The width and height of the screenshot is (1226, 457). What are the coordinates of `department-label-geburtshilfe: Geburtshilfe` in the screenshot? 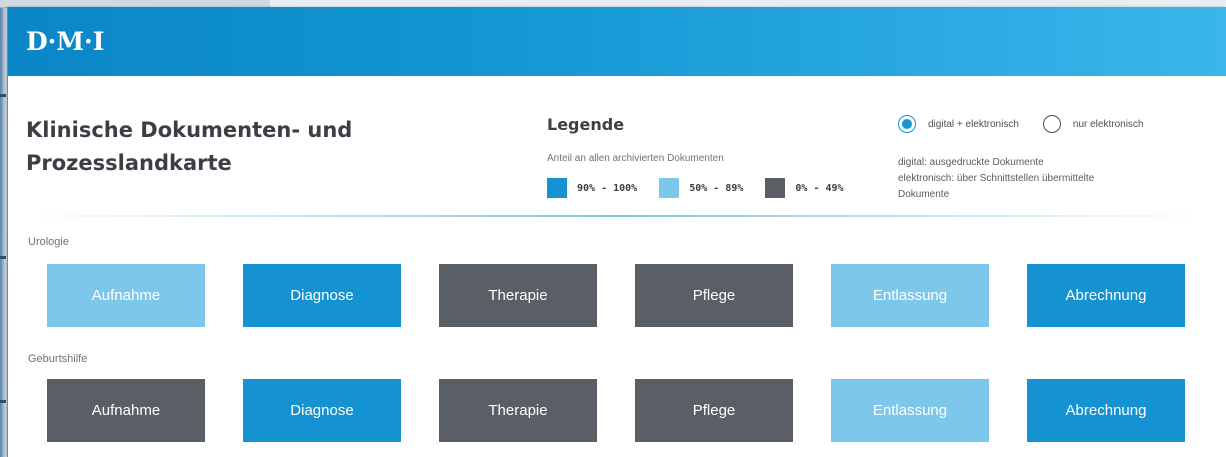 It's located at (58, 359).